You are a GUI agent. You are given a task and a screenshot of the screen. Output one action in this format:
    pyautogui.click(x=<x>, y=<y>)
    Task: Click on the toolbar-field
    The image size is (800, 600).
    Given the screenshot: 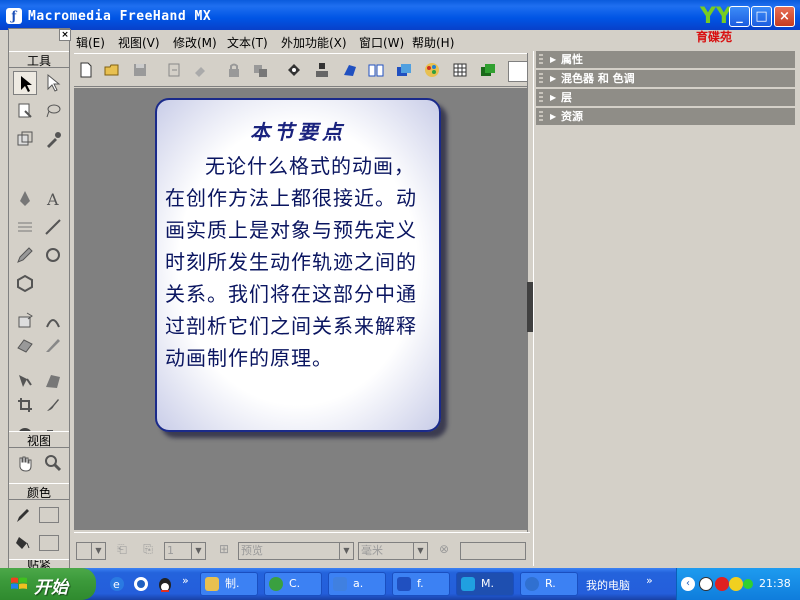 What is the action you would take?
    pyautogui.click(x=518, y=71)
    